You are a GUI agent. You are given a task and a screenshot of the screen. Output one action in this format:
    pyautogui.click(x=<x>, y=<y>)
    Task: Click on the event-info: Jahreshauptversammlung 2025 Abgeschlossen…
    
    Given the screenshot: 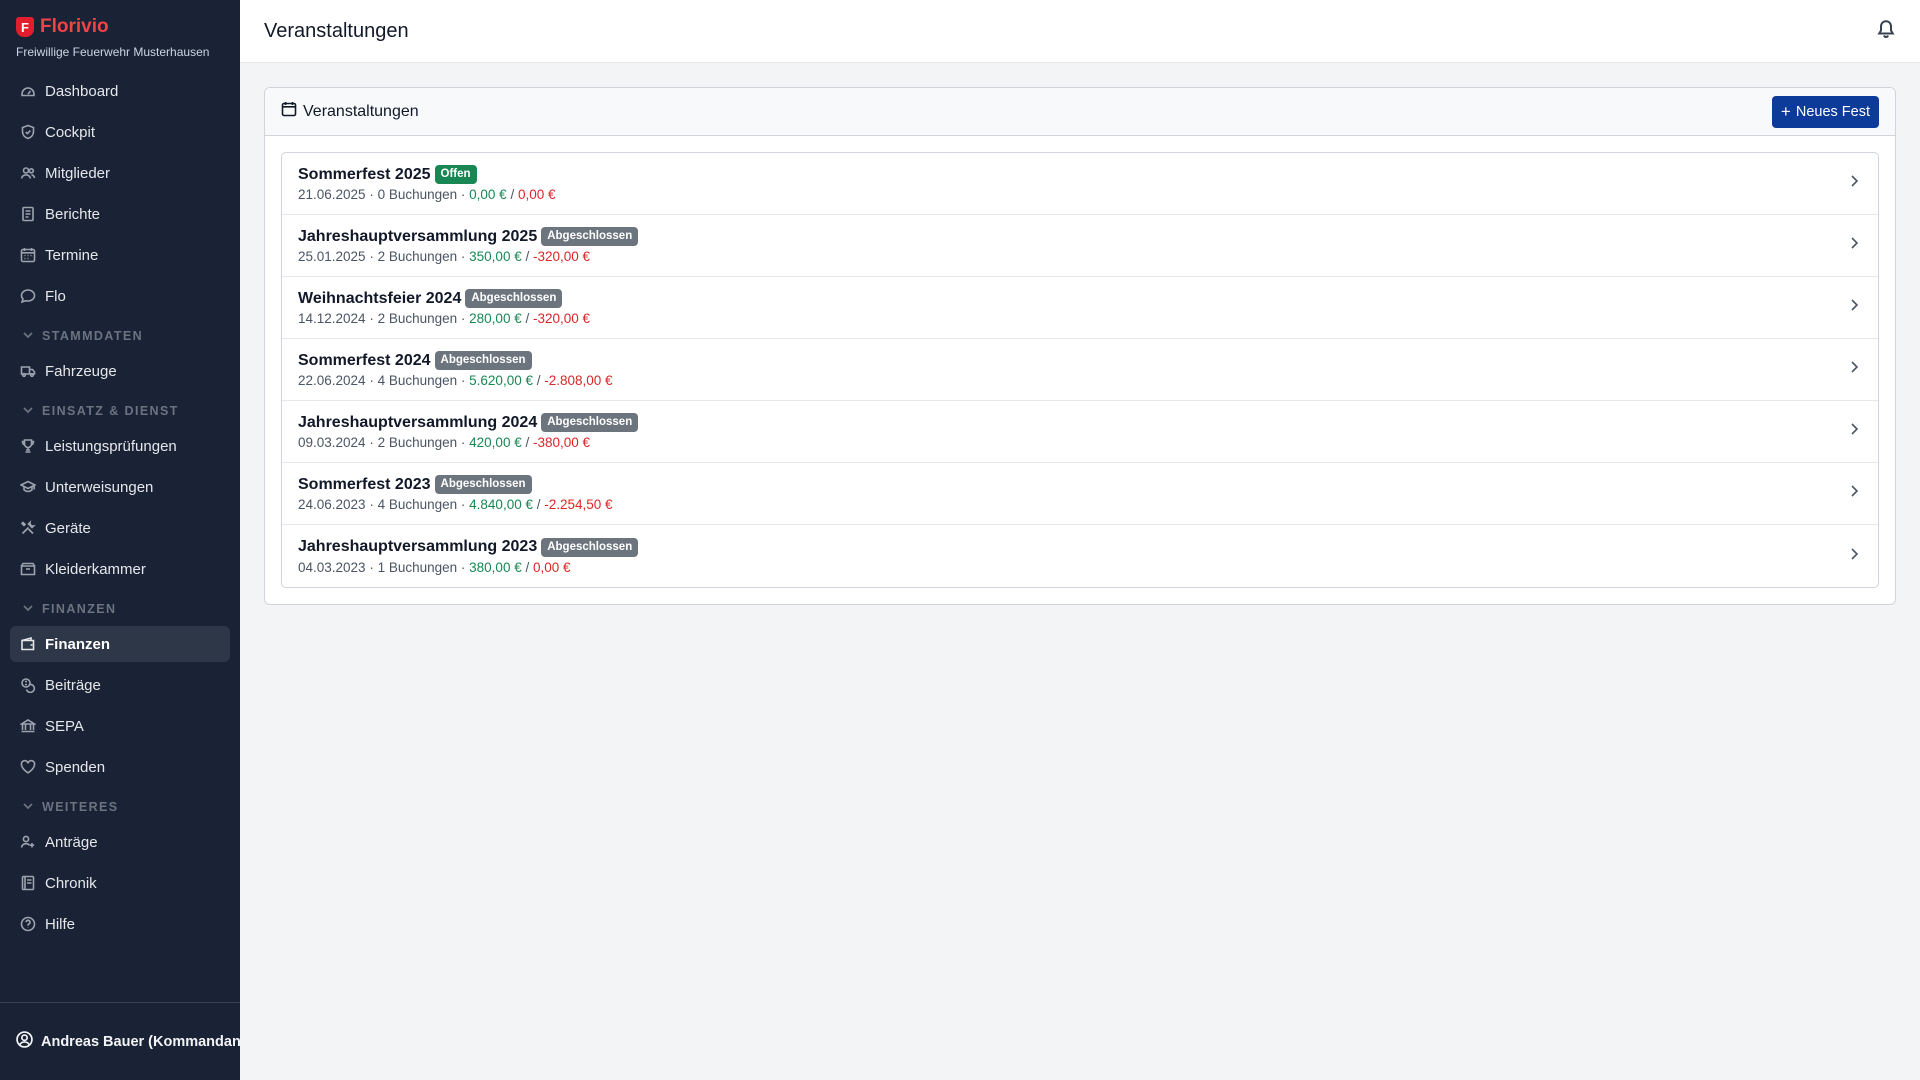 What is the action you would take?
    pyautogui.click(x=468, y=245)
    